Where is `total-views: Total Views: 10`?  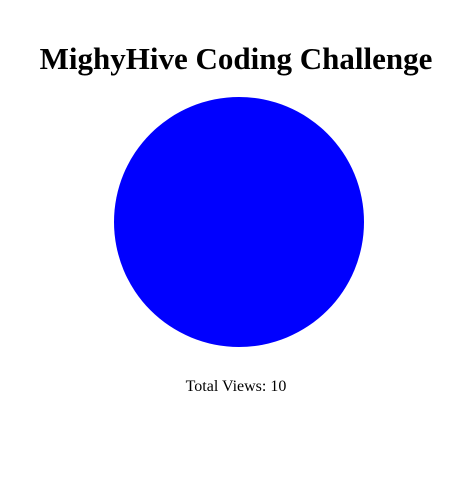 total-views: Total Views: 10 is located at coordinates (236, 387).